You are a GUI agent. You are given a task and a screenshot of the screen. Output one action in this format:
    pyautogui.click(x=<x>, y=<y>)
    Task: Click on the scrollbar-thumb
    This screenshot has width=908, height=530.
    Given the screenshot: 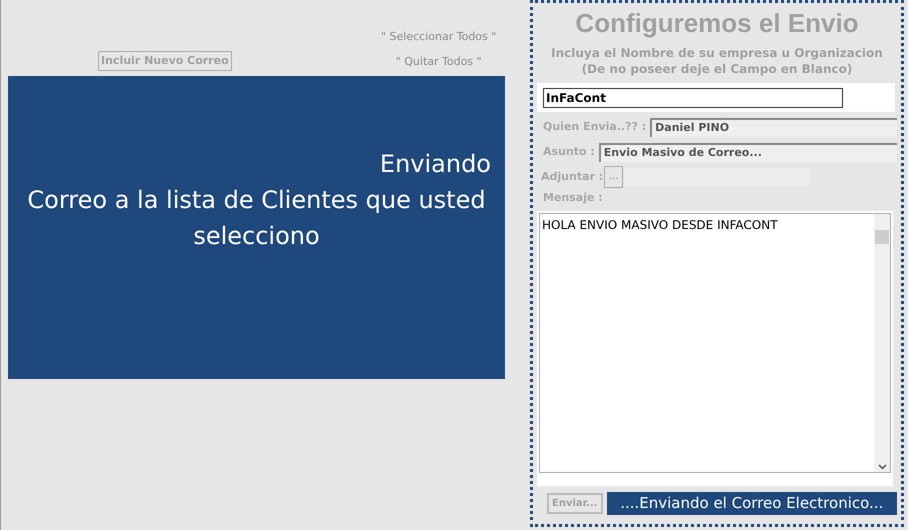 What is the action you would take?
    pyautogui.click(x=882, y=237)
    